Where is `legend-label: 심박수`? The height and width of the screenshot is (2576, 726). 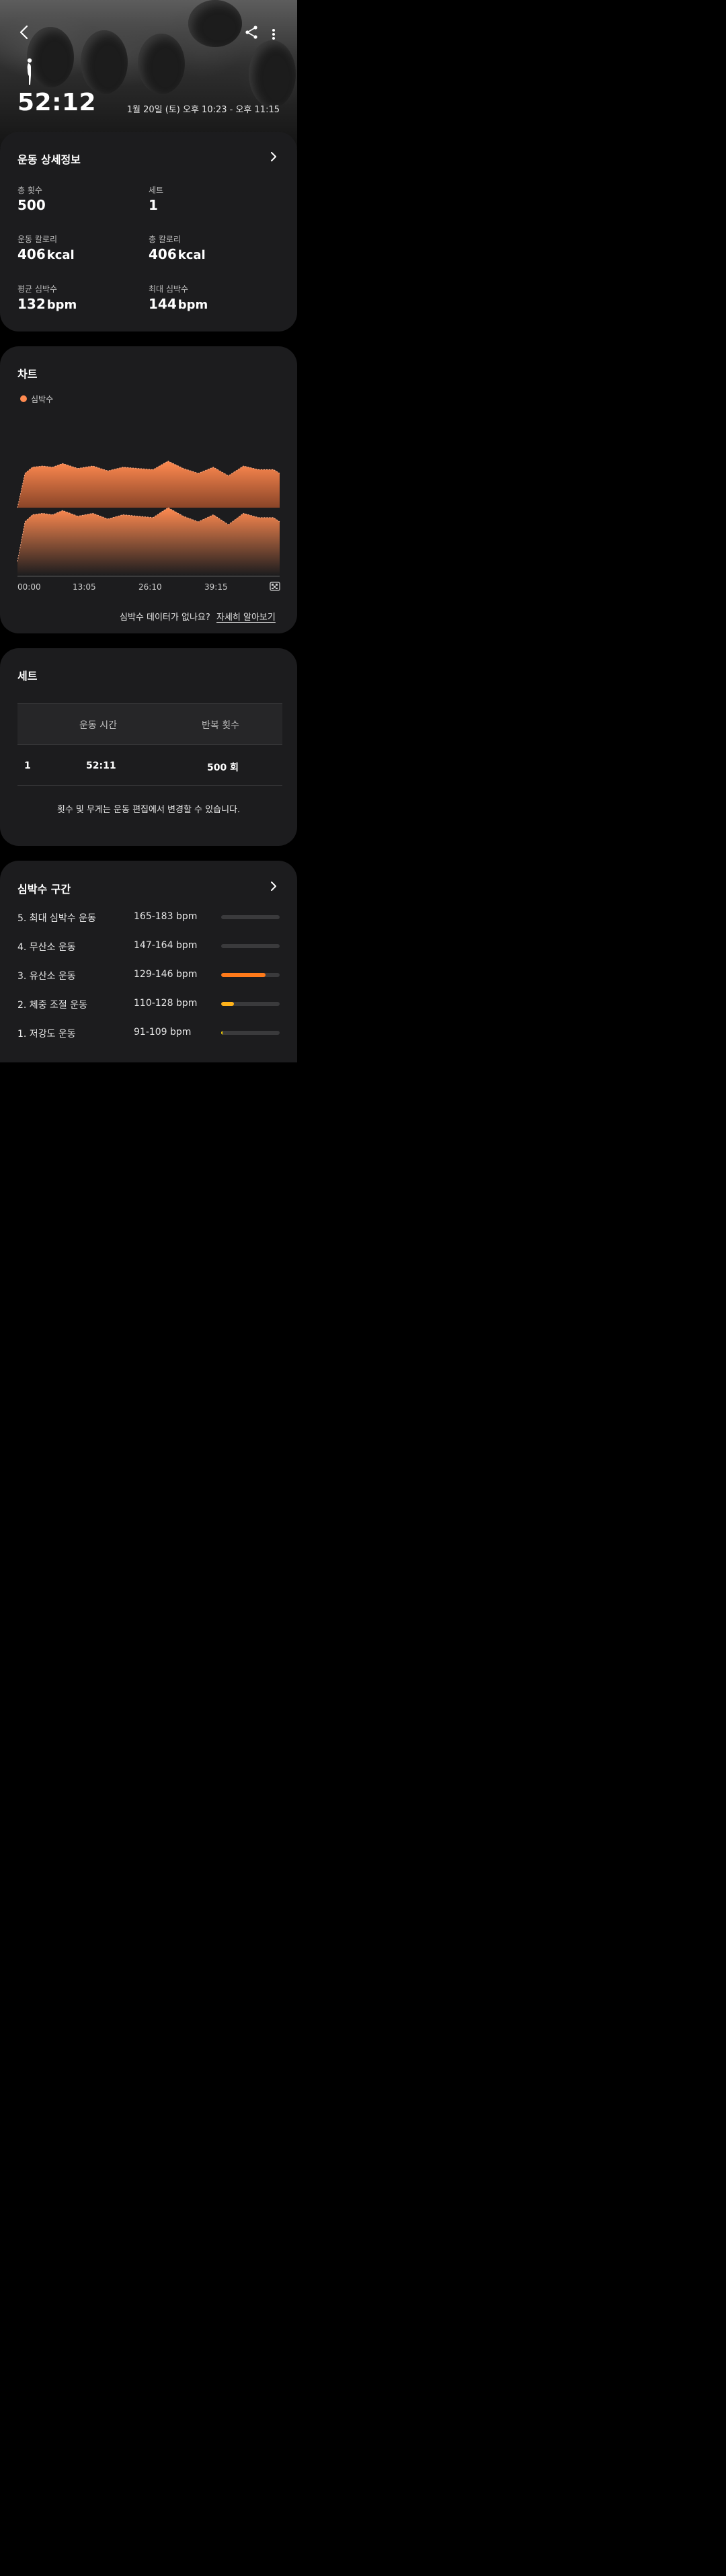
legend-label: 심박수 is located at coordinates (42, 400).